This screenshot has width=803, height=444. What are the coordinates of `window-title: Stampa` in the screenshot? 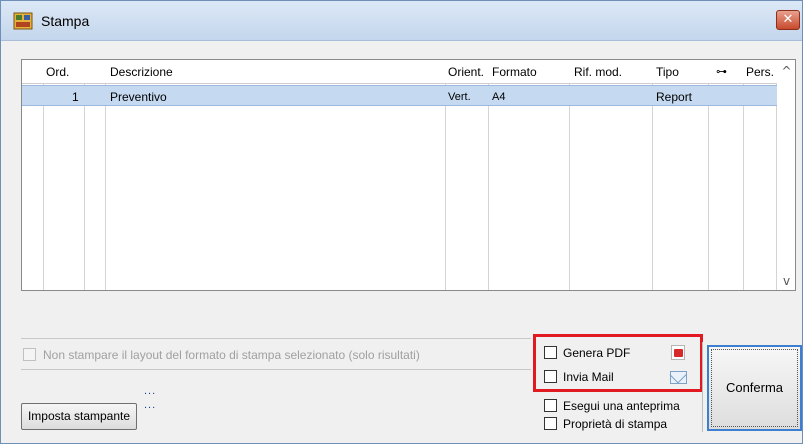 It's located at (65, 21).